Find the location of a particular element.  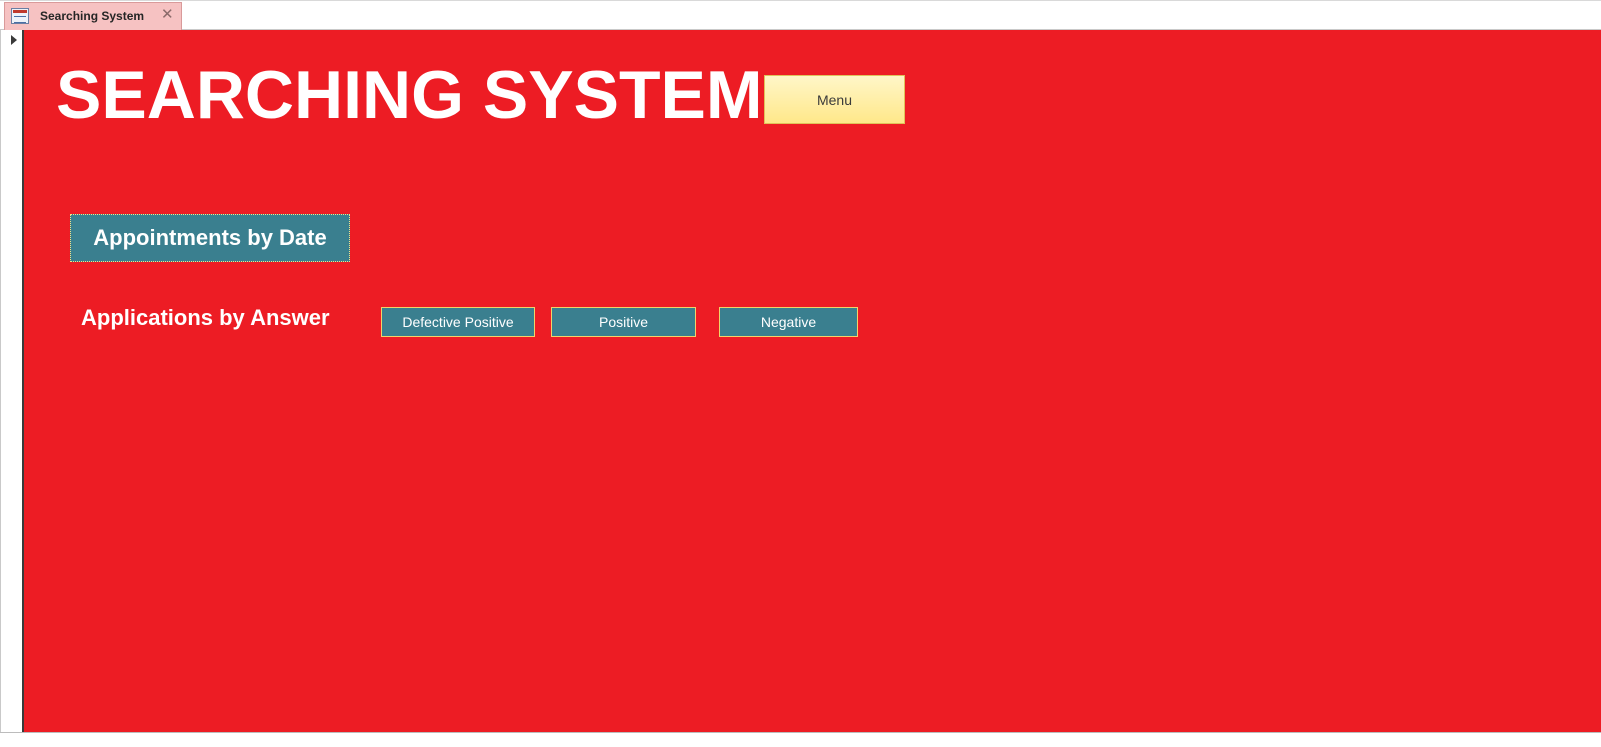

close-icon: ✕ is located at coordinates (167, 15).